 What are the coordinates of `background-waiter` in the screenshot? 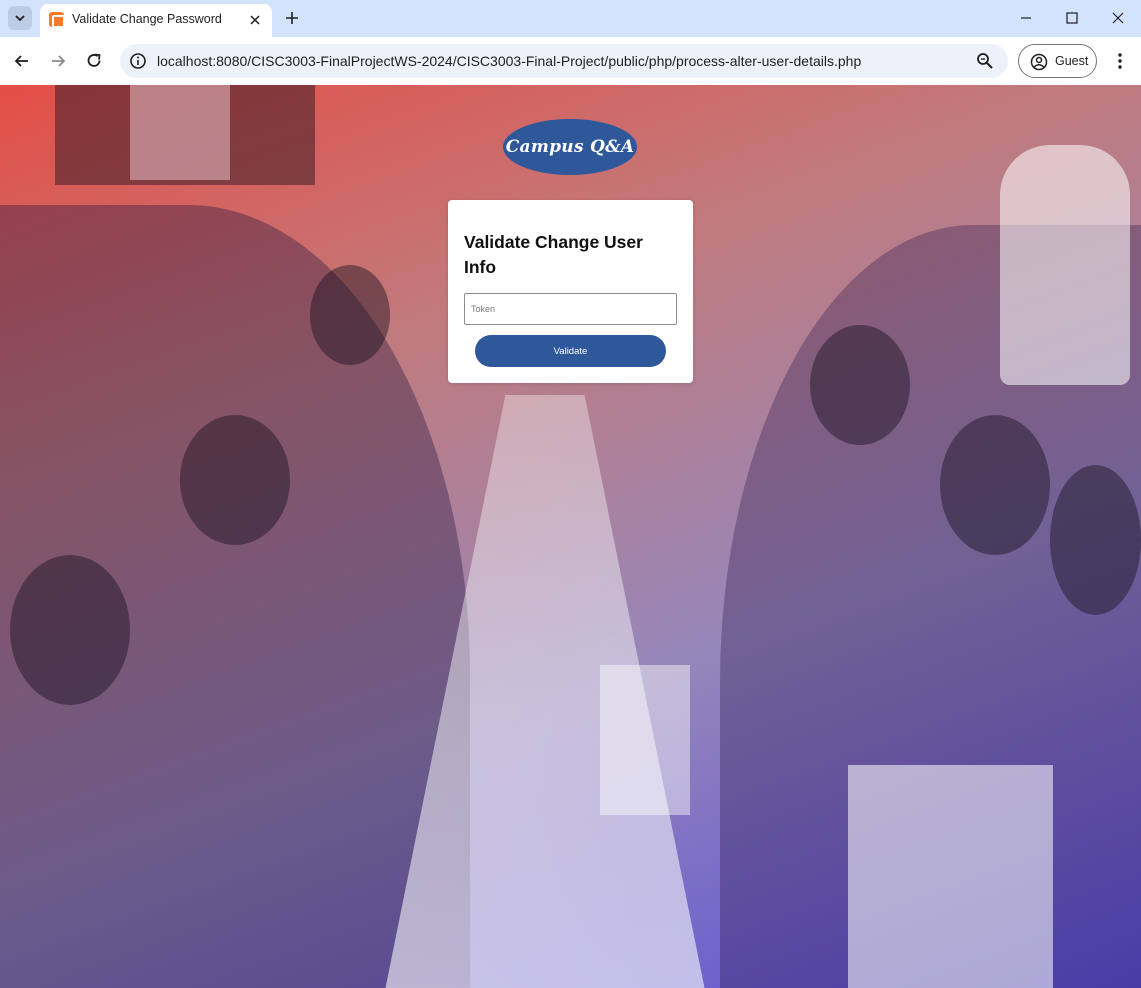 It's located at (1065, 265).